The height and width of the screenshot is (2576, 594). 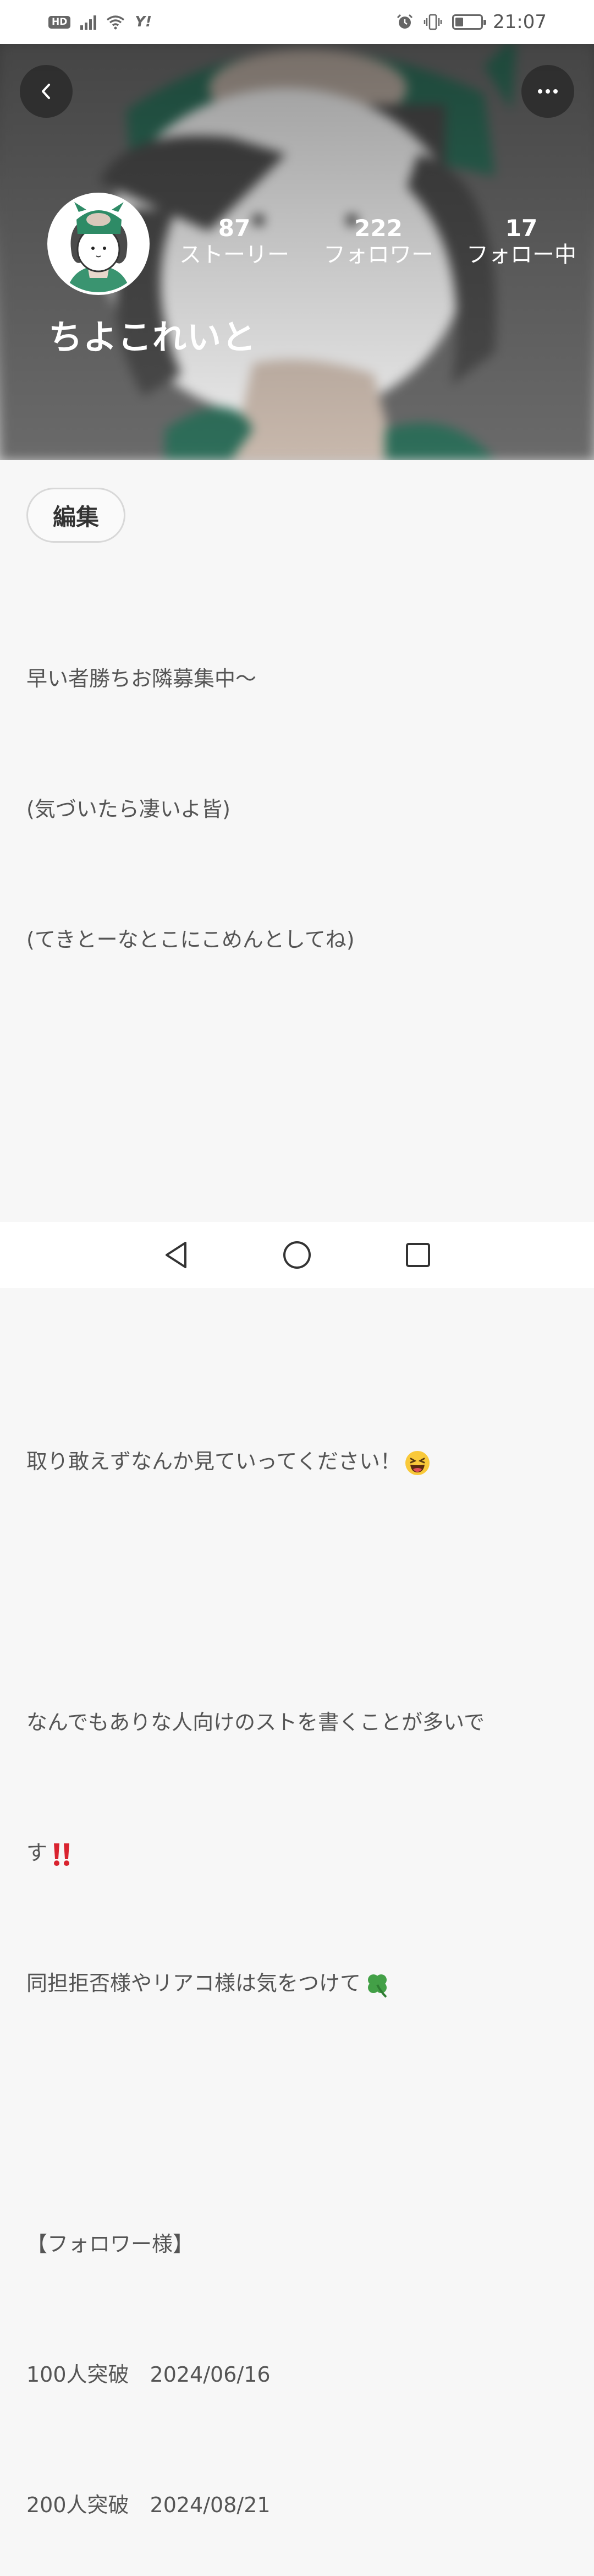 I want to click on avatar, so click(x=99, y=244).